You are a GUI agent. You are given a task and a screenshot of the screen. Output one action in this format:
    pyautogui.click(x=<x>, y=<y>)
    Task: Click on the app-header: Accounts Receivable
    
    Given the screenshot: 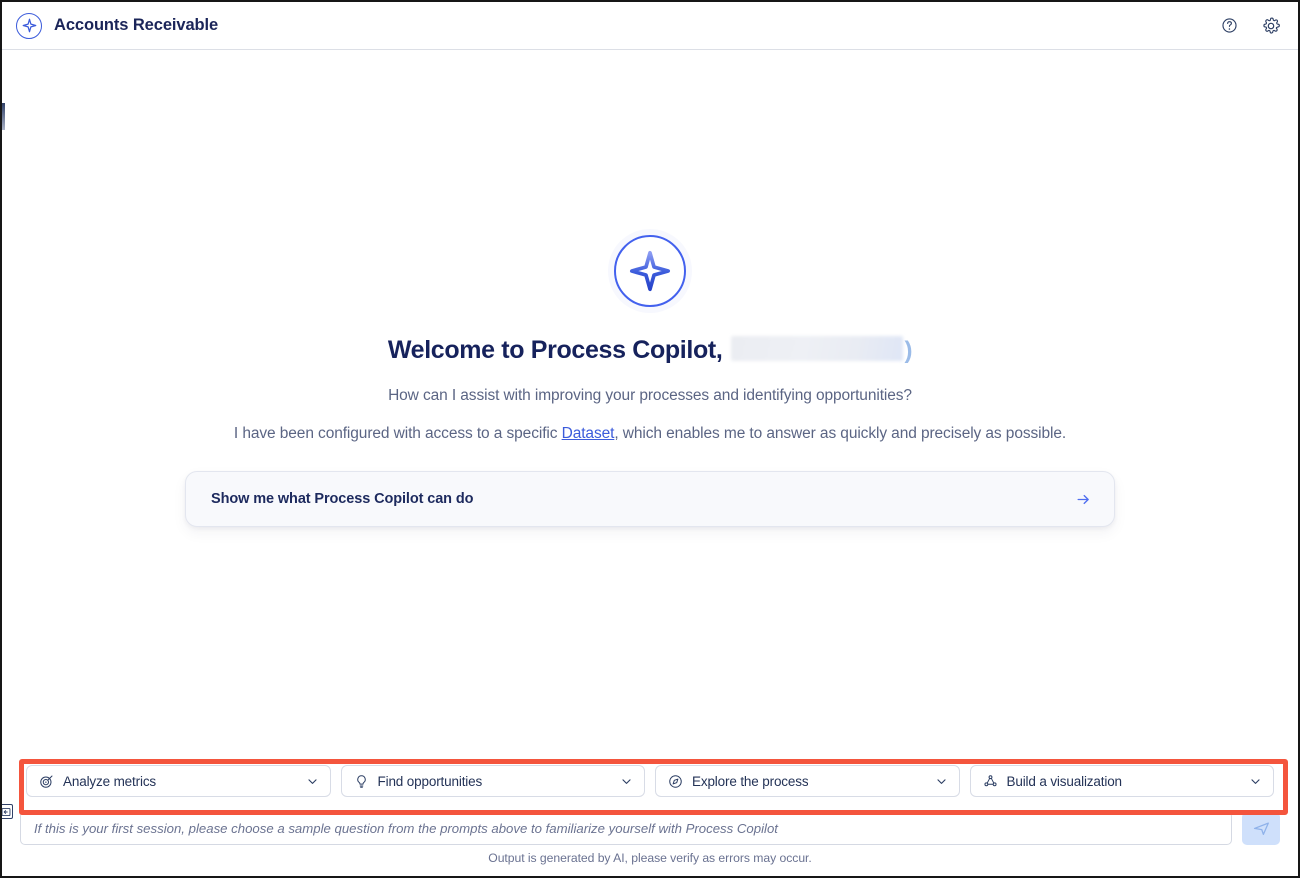 What is the action you would take?
    pyautogui.click(x=650, y=26)
    